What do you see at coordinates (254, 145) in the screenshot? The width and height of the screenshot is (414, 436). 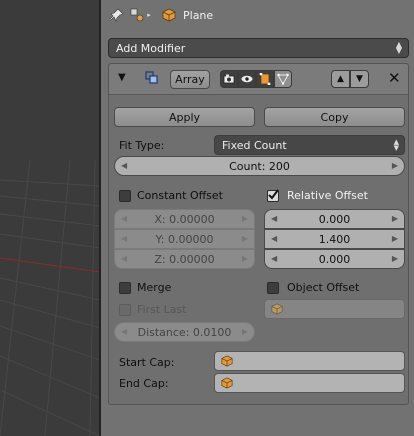 I see `fit-type-value: Fixed Count` at bounding box center [254, 145].